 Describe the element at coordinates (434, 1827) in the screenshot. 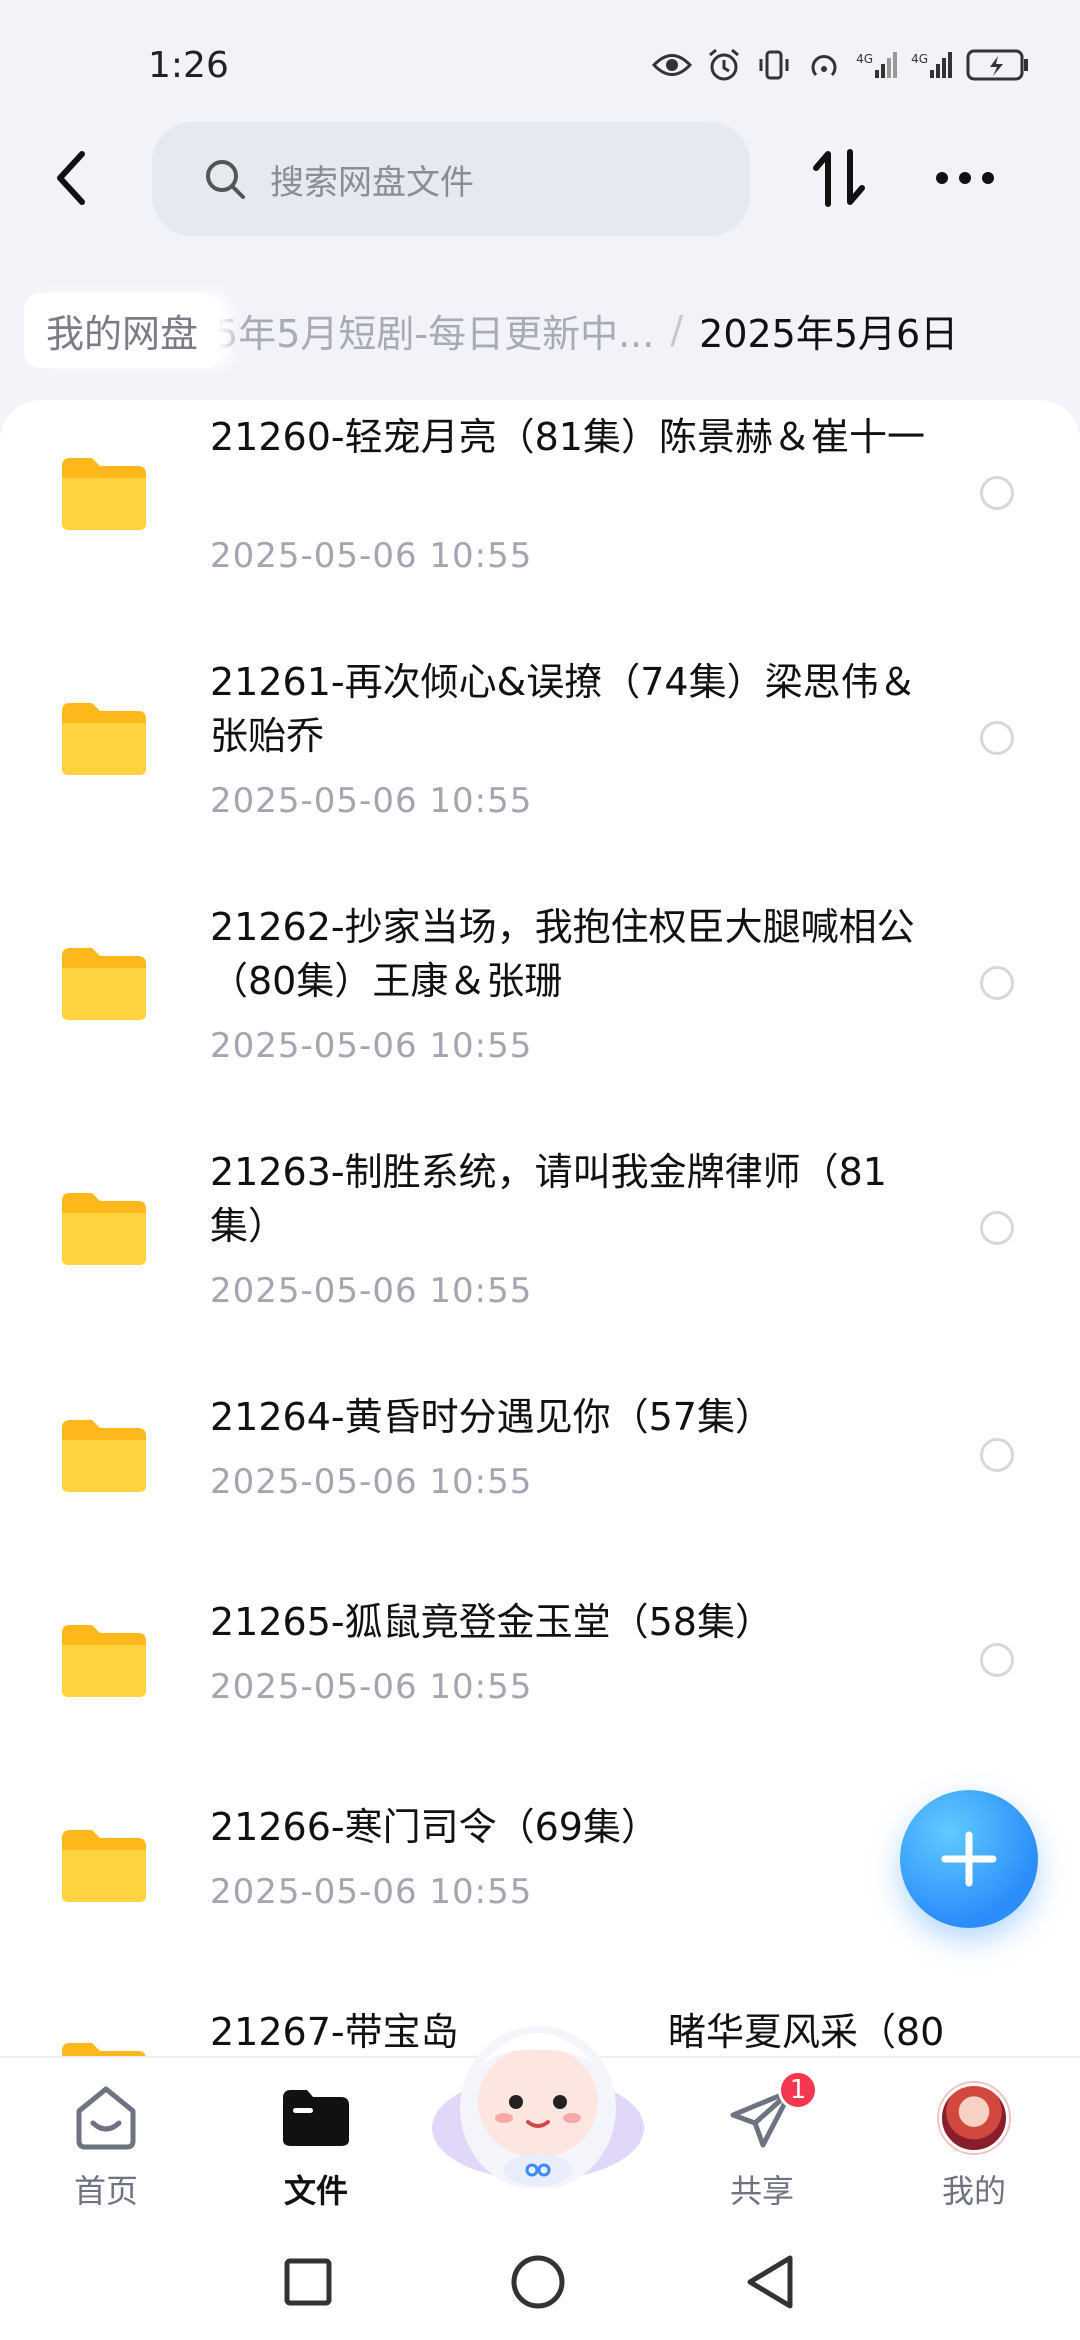

I see `file-name: 21266-寒门司令（69集）` at that location.